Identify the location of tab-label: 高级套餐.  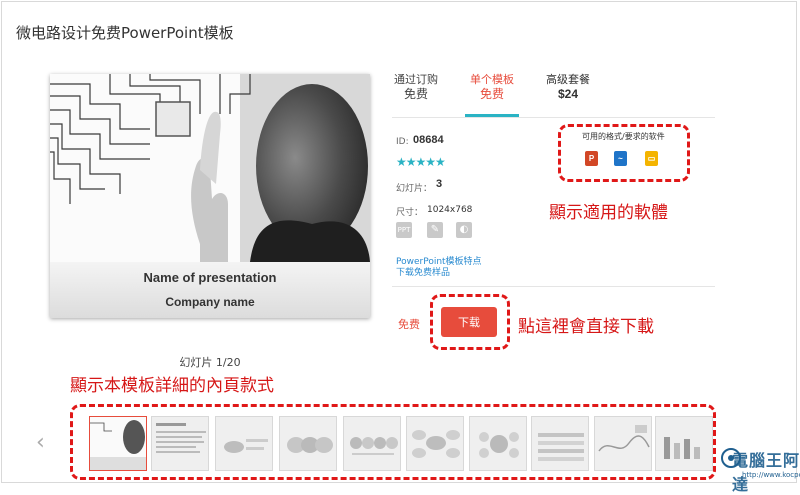
(568, 79).